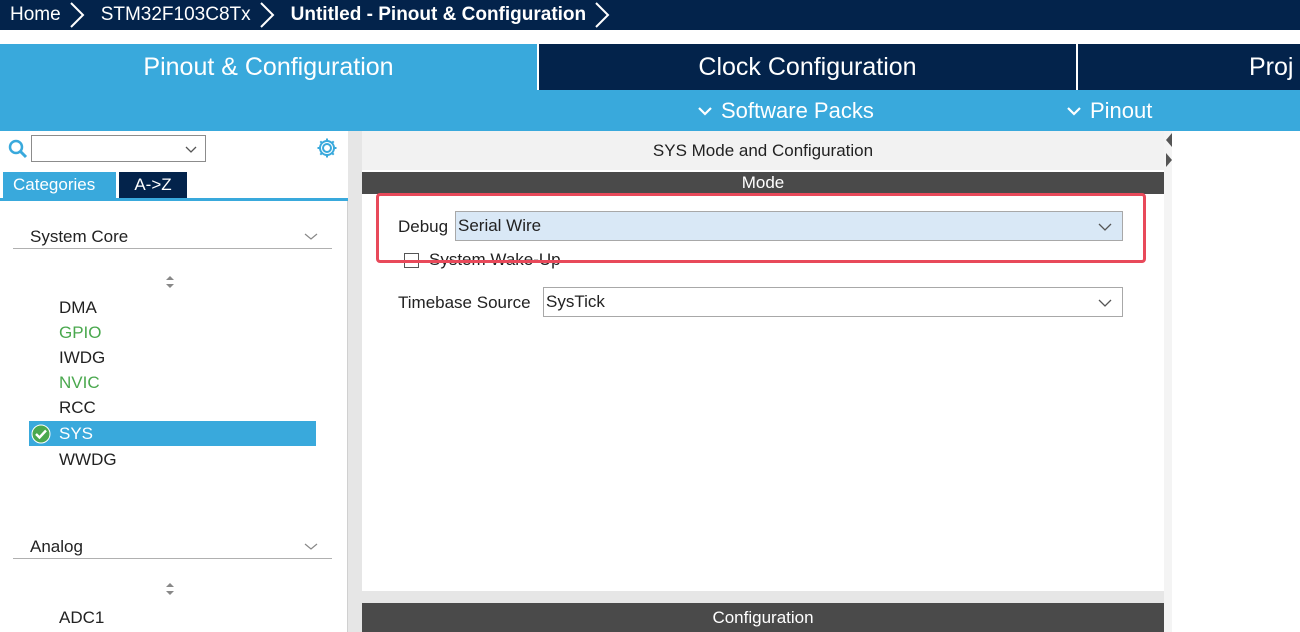 The image size is (1300, 632). What do you see at coordinates (789, 226) in the screenshot?
I see `debug-select: Serial Wire` at bounding box center [789, 226].